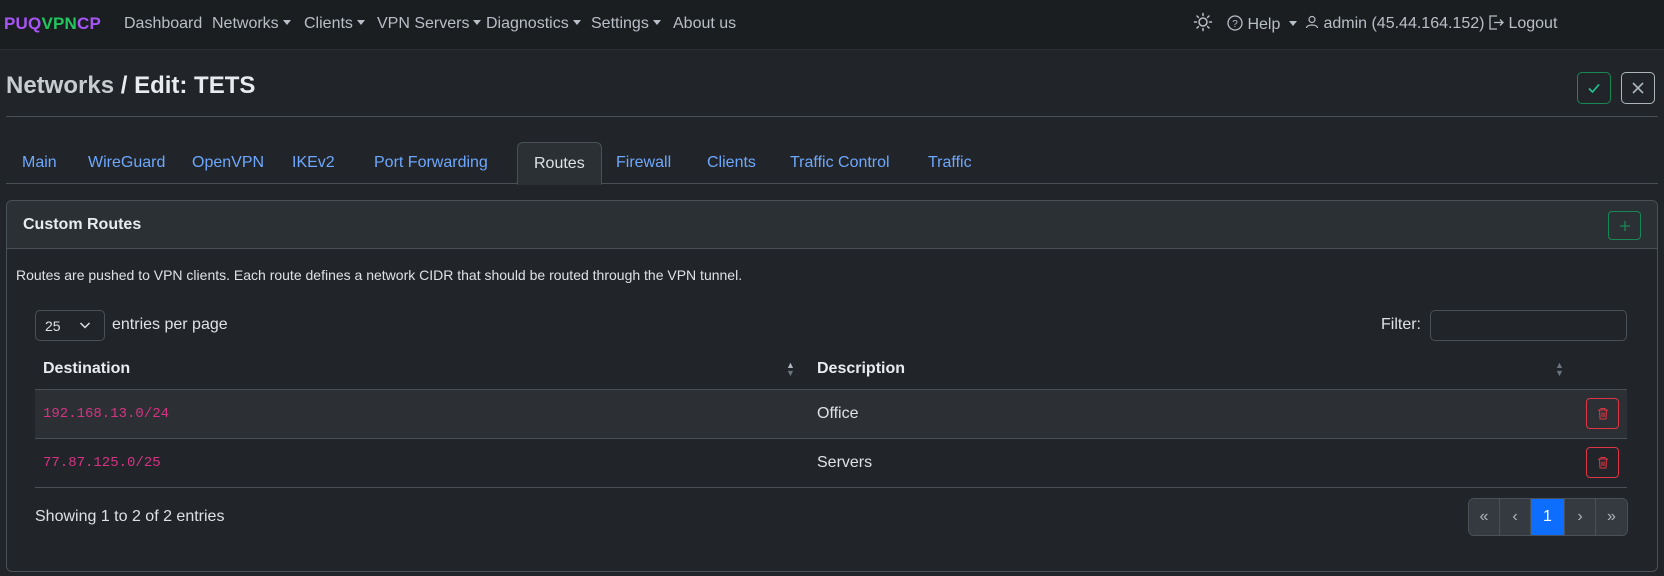 The image size is (1664, 576). What do you see at coordinates (950, 163) in the screenshot?
I see `tab-traffic: Traffic` at bounding box center [950, 163].